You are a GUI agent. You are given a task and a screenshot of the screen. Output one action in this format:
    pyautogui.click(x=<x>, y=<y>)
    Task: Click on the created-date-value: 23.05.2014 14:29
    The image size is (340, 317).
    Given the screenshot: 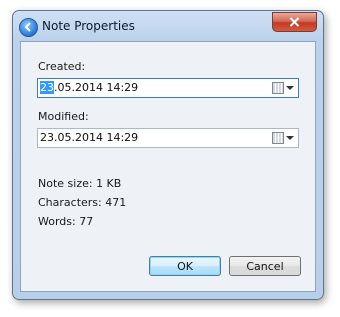 What is the action you would take?
    pyautogui.click(x=89, y=87)
    